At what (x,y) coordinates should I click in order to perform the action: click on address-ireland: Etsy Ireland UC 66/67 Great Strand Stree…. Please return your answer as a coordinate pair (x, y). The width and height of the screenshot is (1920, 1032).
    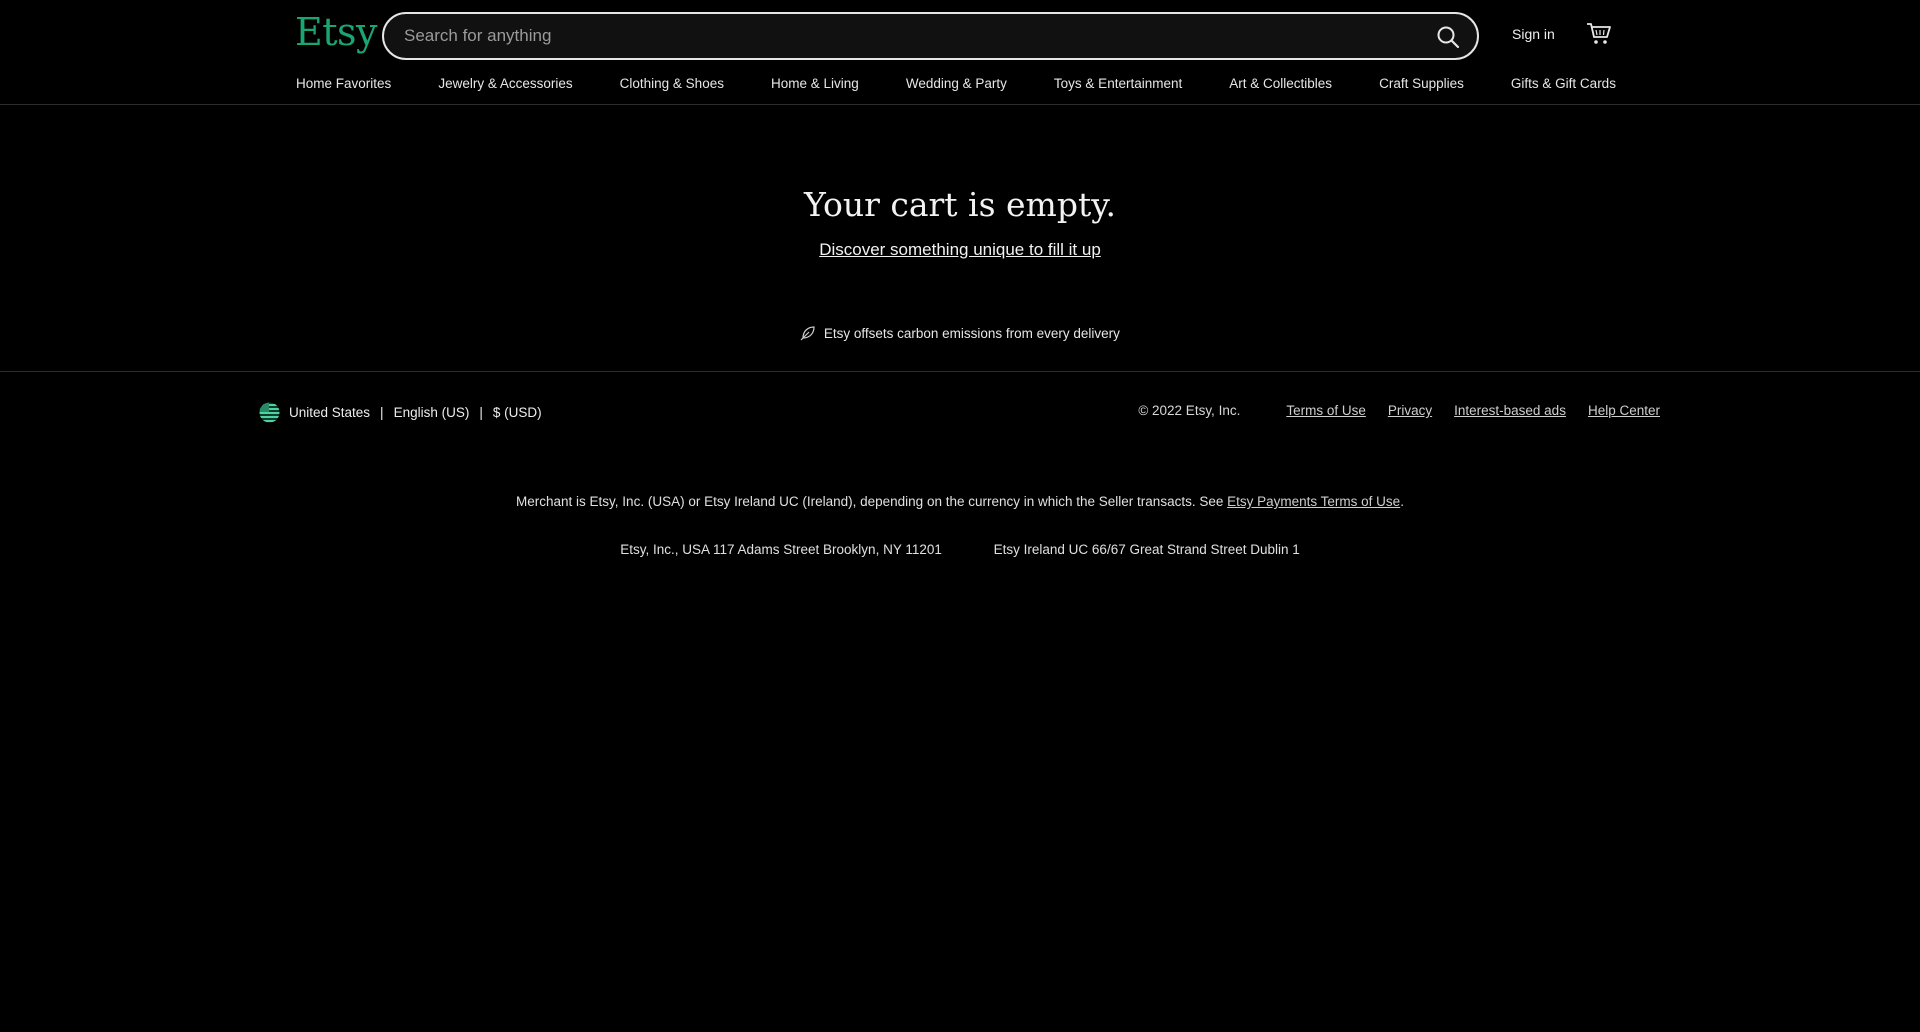
    Looking at the image, I should click on (1146, 549).